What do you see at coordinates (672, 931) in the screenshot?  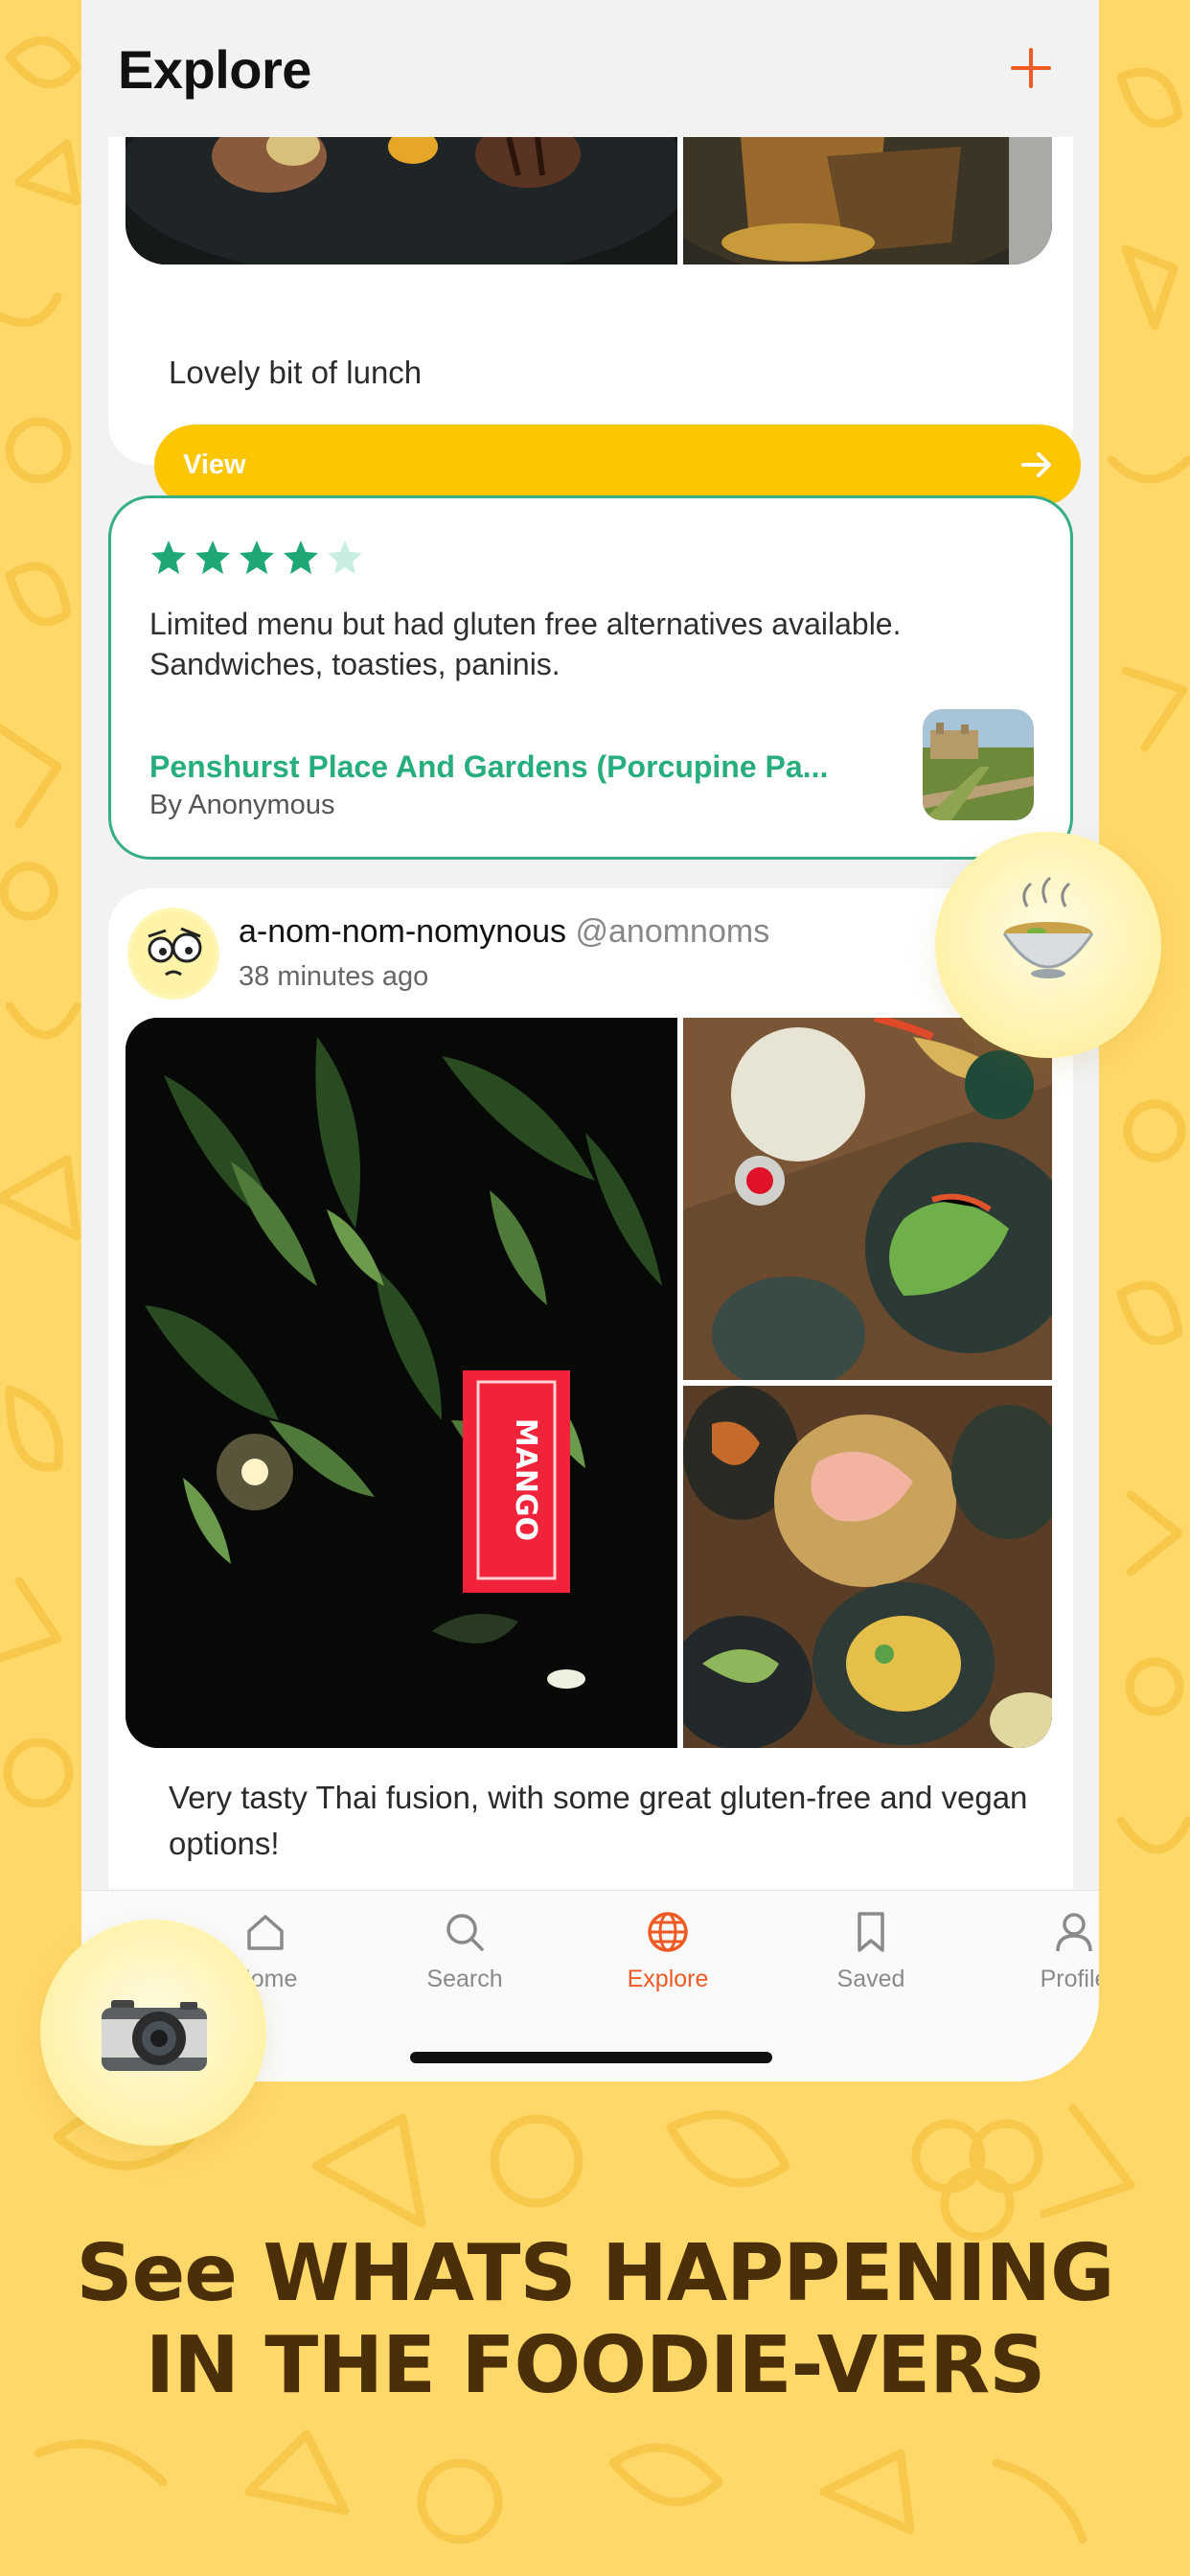 I see `user-handle: @anomnoms` at bounding box center [672, 931].